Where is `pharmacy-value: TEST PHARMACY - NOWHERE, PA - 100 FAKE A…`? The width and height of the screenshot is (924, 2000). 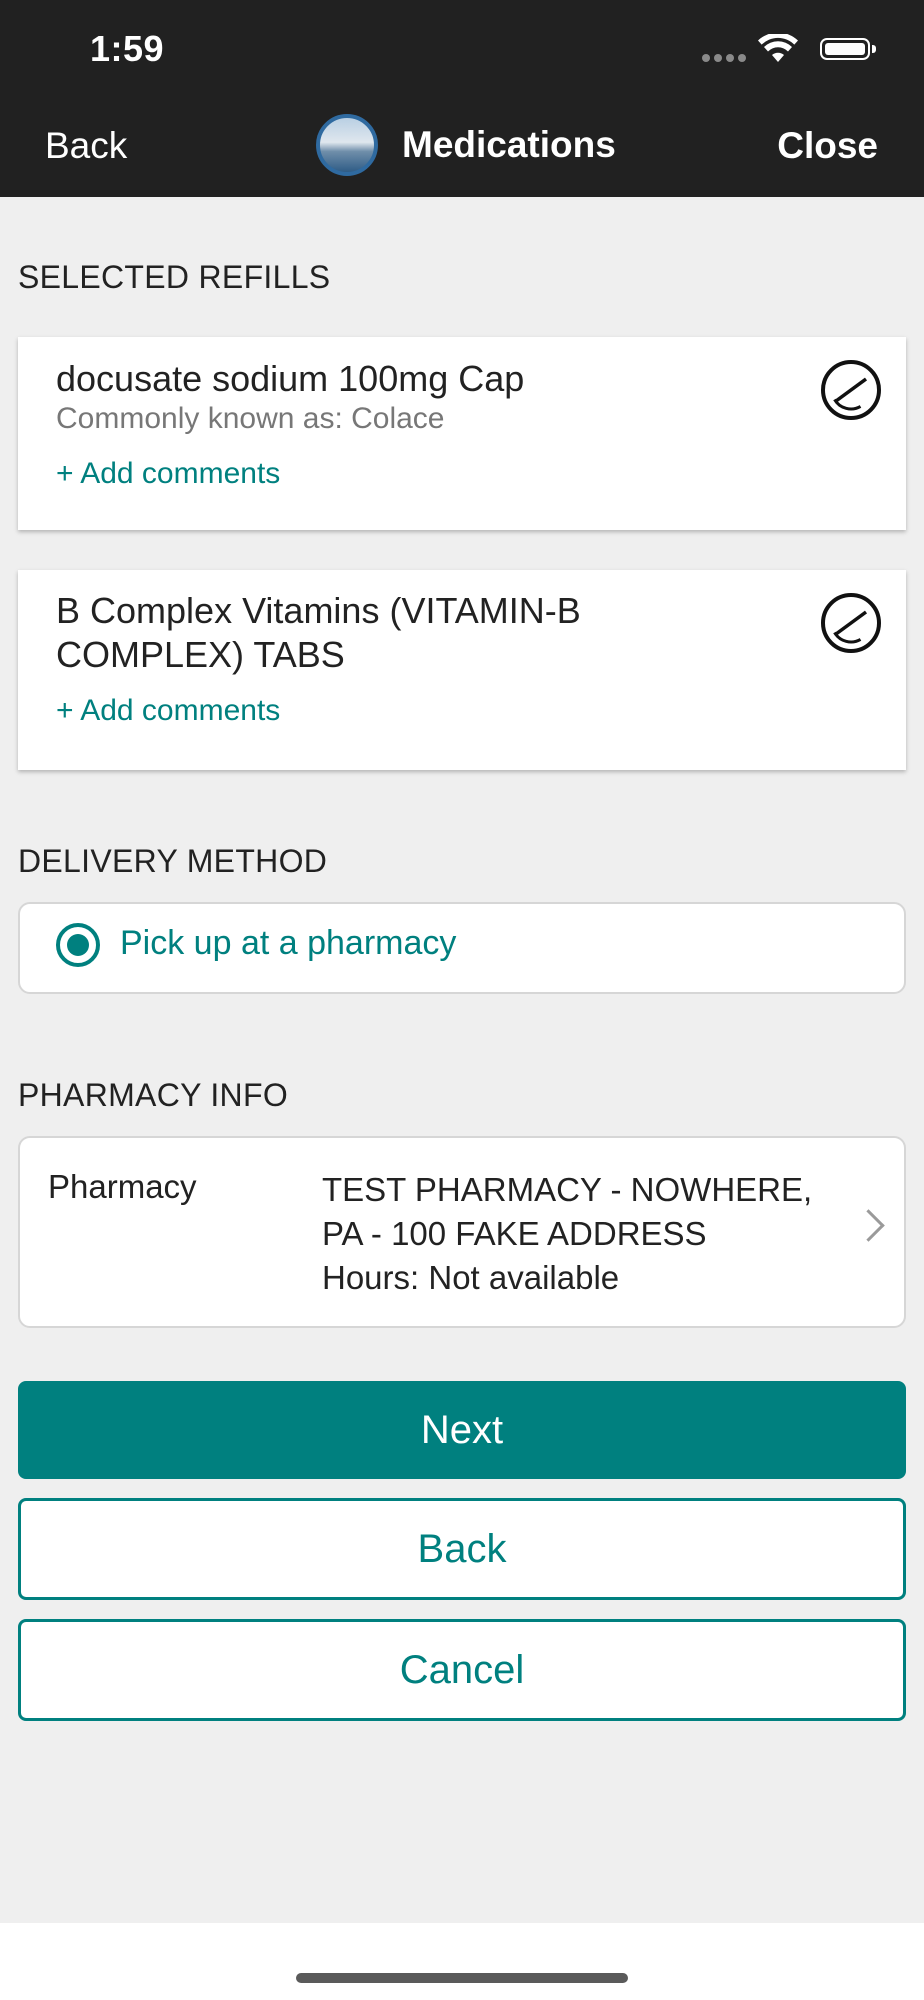 pharmacy-value: TEST PHARMACY - NOWHERE, PA - 100 FAKE A… is located at coordinates (567, 1233).